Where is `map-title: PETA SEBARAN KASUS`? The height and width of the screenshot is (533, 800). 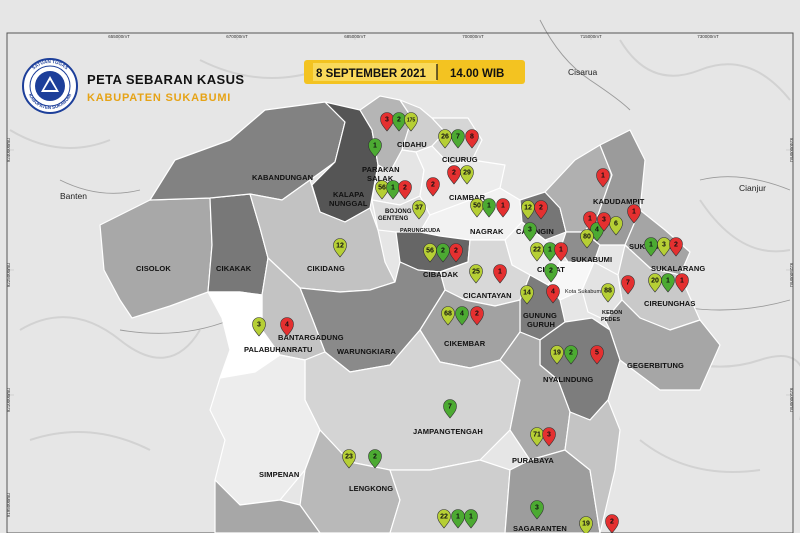
map-title: PETA SEBARAN KASUS is located at coordinates (165, 79).